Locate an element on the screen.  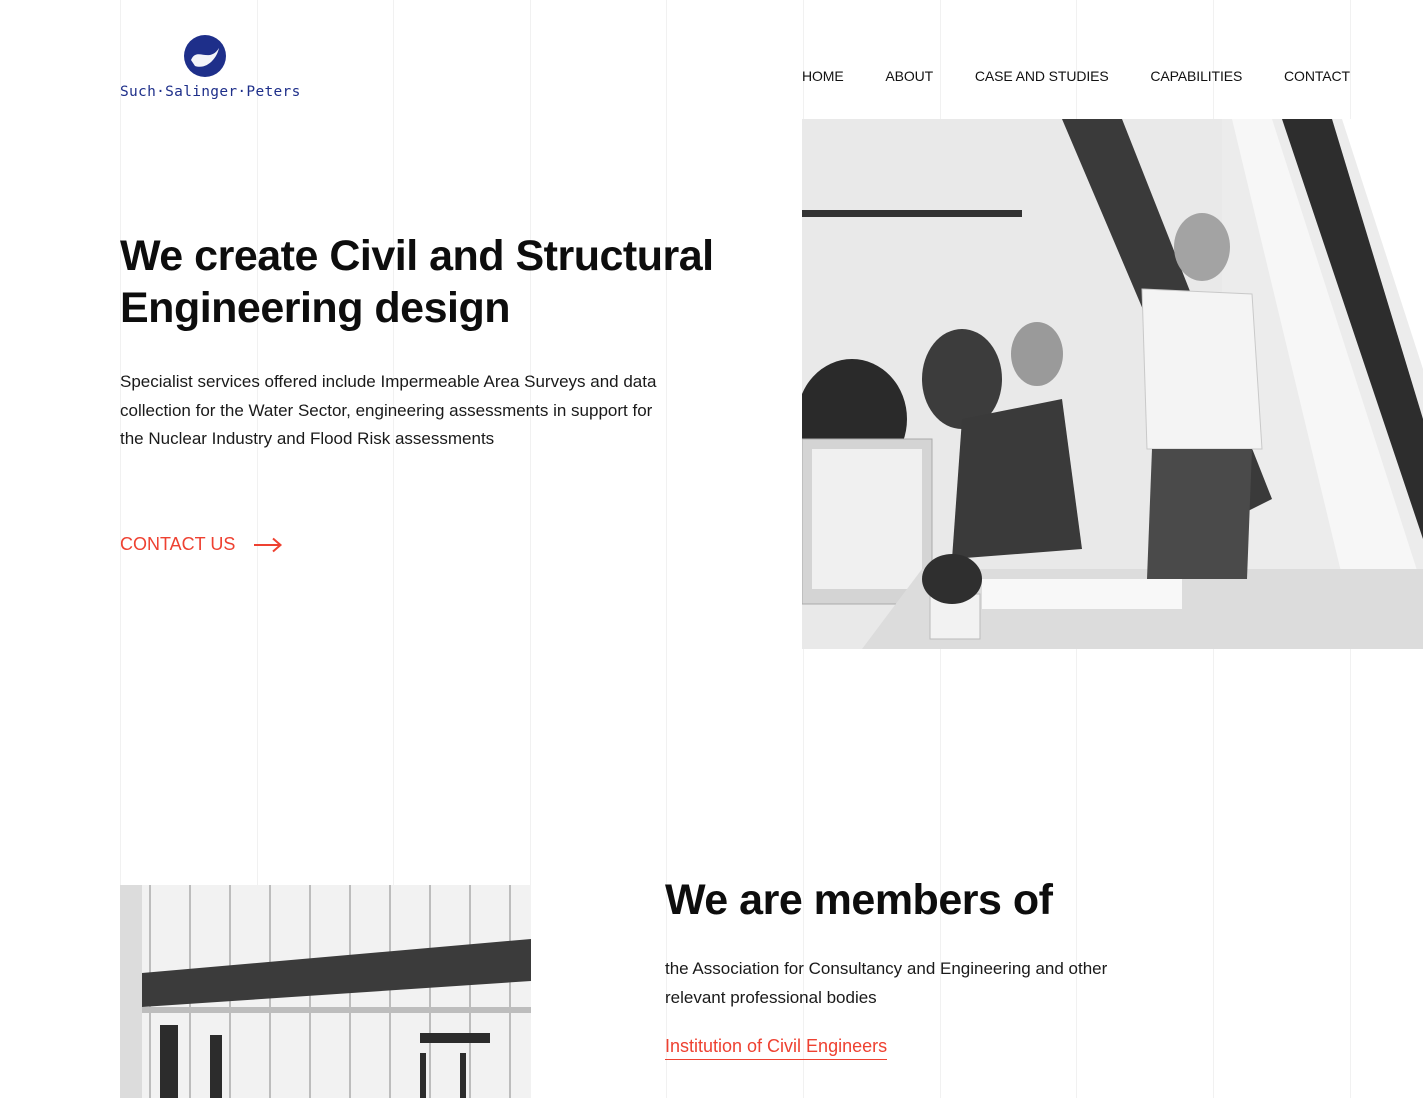
company-logo: Such·Salinger·Peters is located at coordinates (210, 70).